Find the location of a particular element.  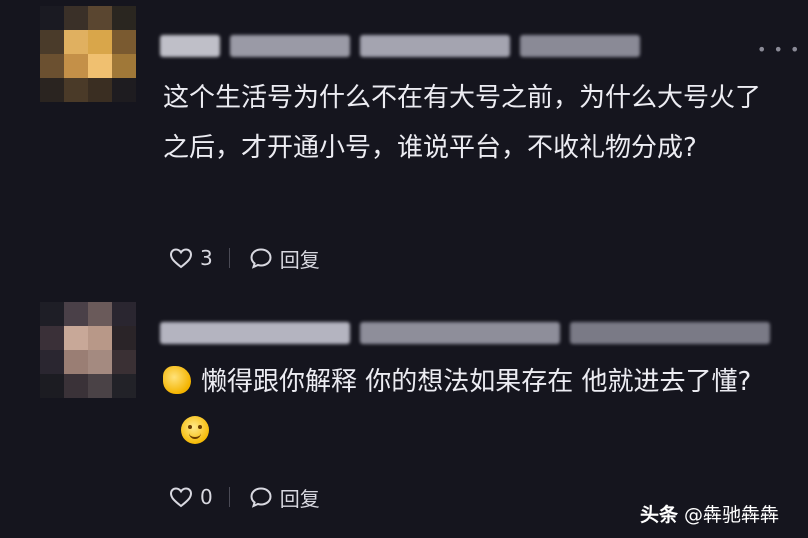

comment-actions: 0 回复 is located at coordinates (244, 497).